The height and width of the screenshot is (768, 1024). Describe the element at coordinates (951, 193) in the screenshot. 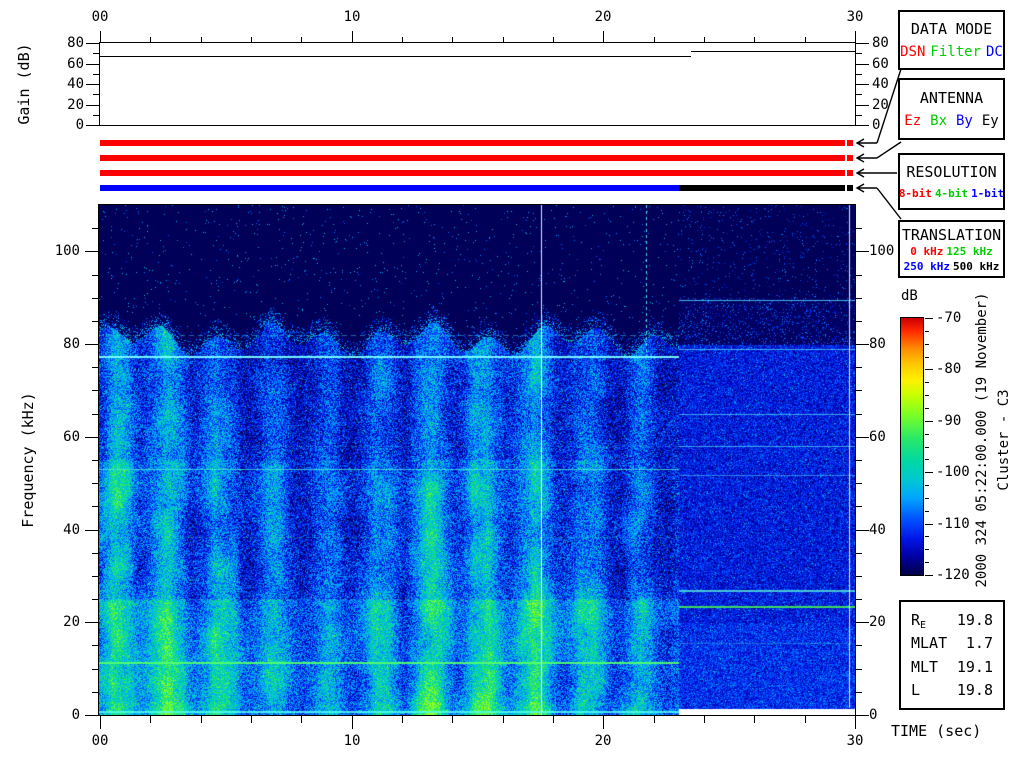

I see `panel-resolution-items: 8-bit 4-bit 1-bit` at that location.